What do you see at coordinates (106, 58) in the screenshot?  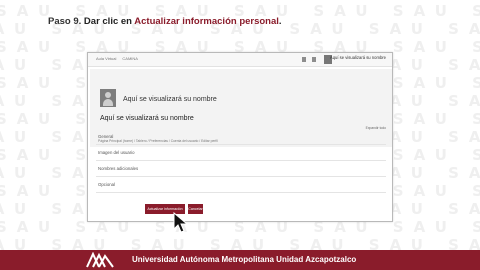 I see `site-name: Aula Virtual` at bounding box center [106, 58].